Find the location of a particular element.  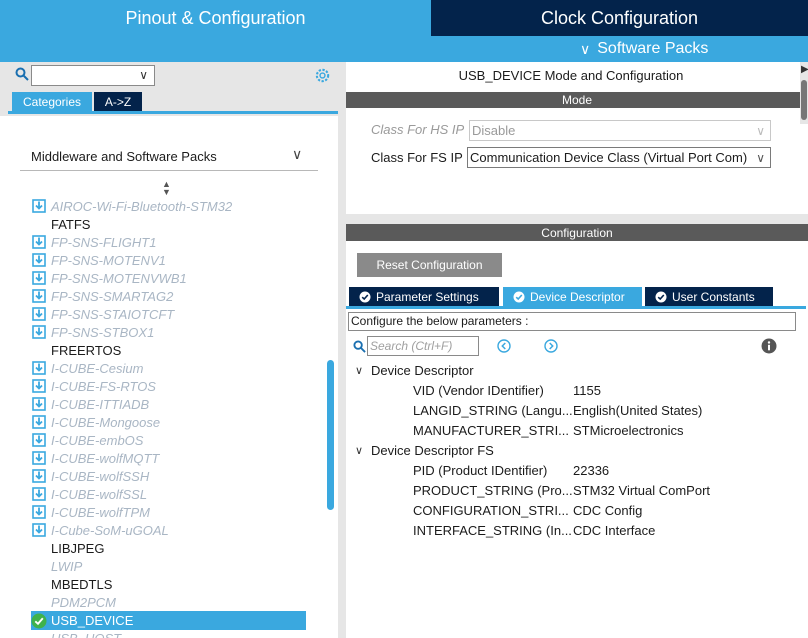

list-item-label: AIROC-Wi-Fi-Bluetooth-STM32 is located at coordinates (142, 206).